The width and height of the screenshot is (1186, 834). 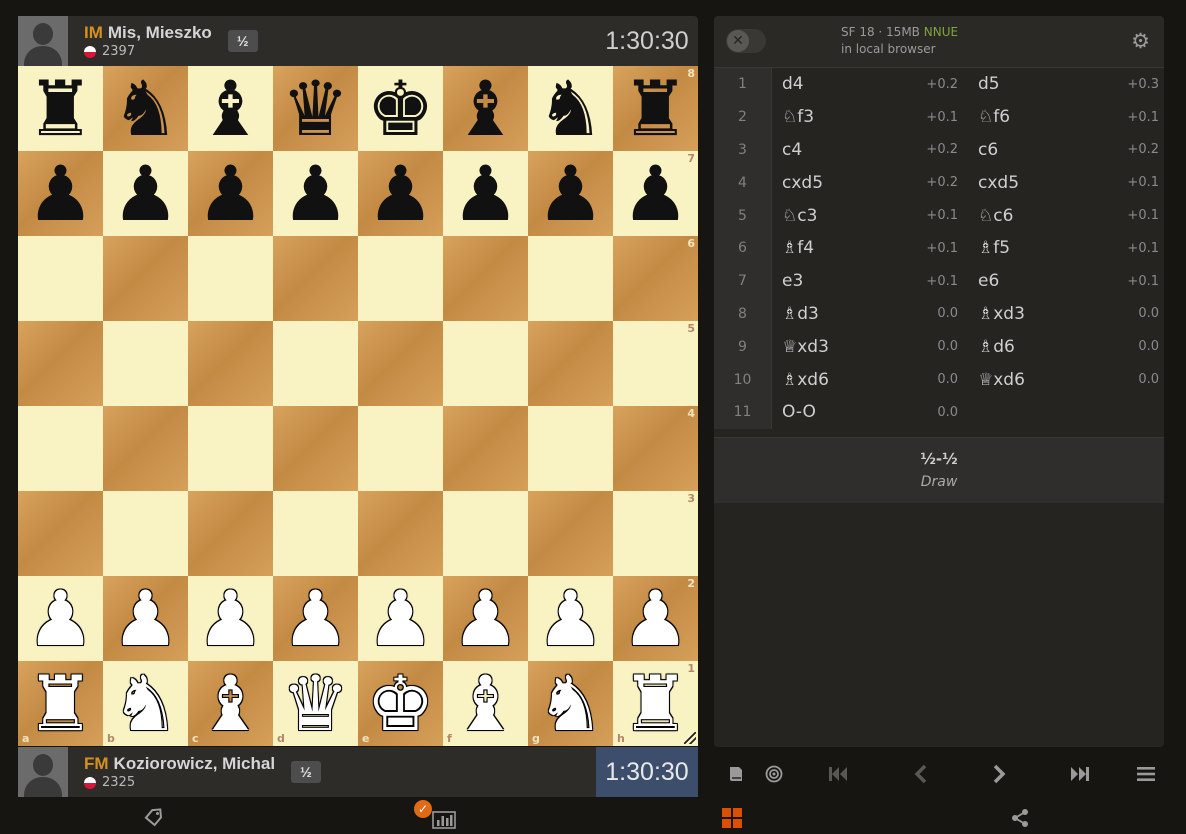 What do you see at coordinates (870, 248) in the screenshot?
I see `white-move: ♗f4 +0.1` at bounding box center [870, 248].